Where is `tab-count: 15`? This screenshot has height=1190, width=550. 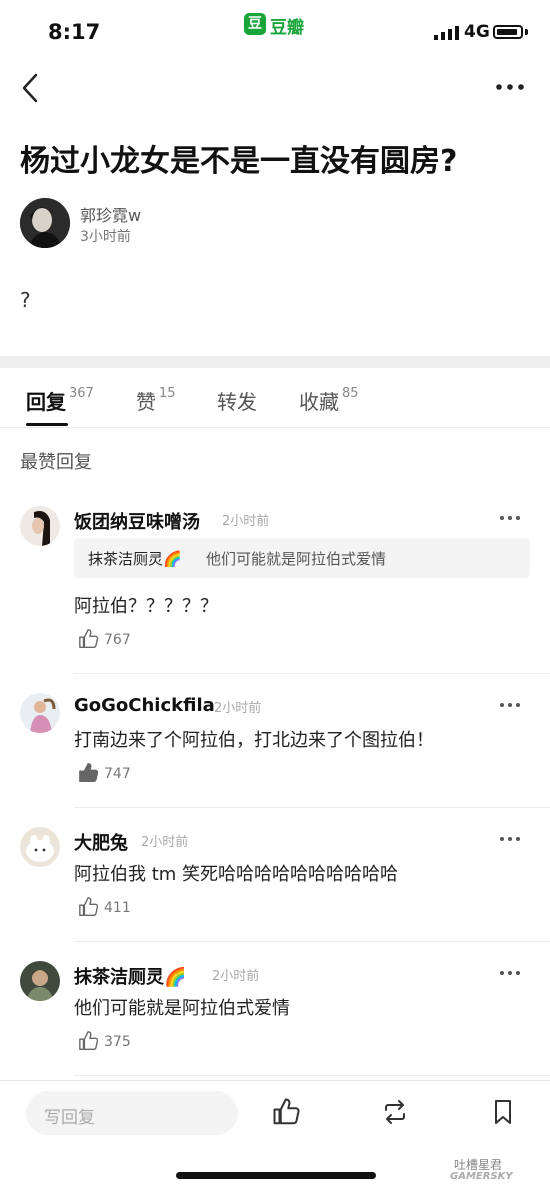 tab-count: 15 is located at coordinates (167, 393).